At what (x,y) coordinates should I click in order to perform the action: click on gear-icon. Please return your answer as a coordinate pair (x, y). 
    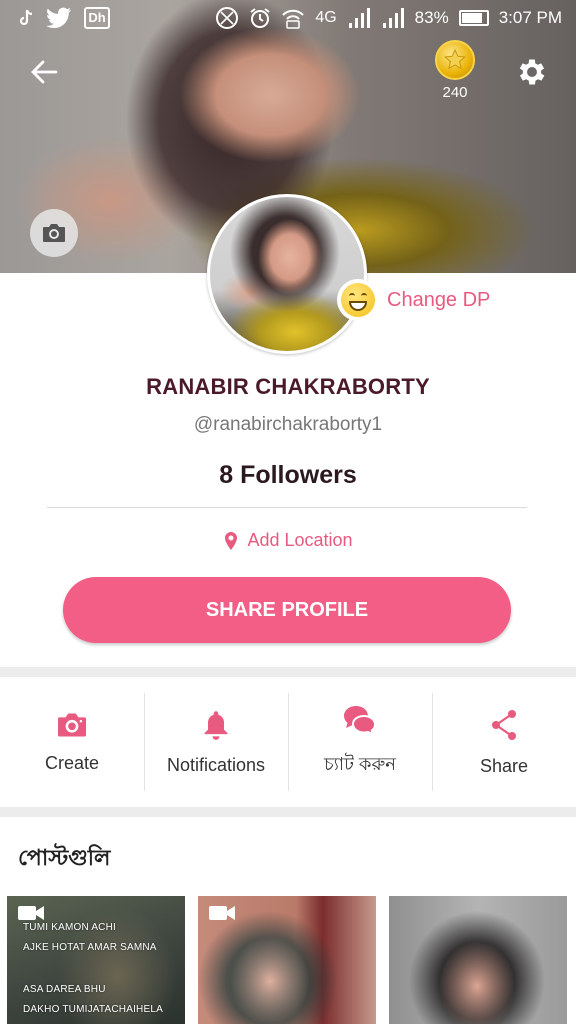
    Looking at the image, I should click on (532, 72).